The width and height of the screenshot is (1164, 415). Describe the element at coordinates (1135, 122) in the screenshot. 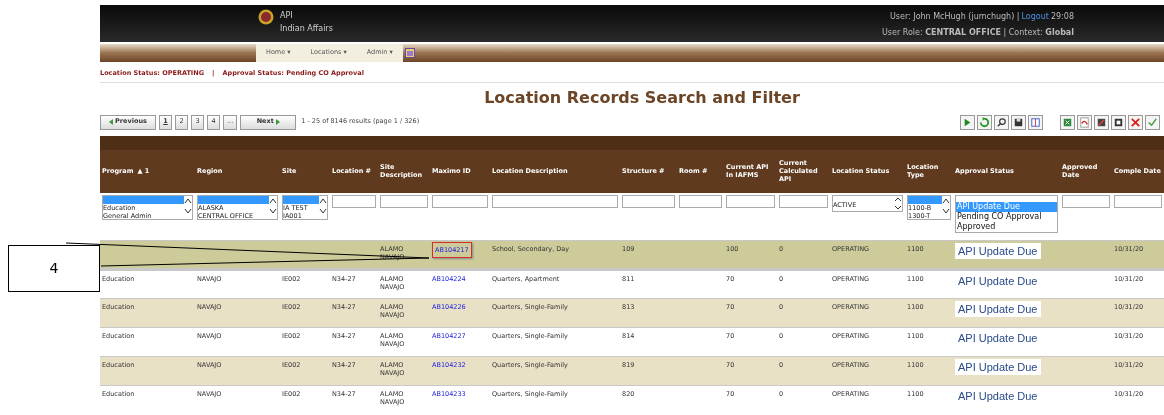

I see `close-icon` at that location.